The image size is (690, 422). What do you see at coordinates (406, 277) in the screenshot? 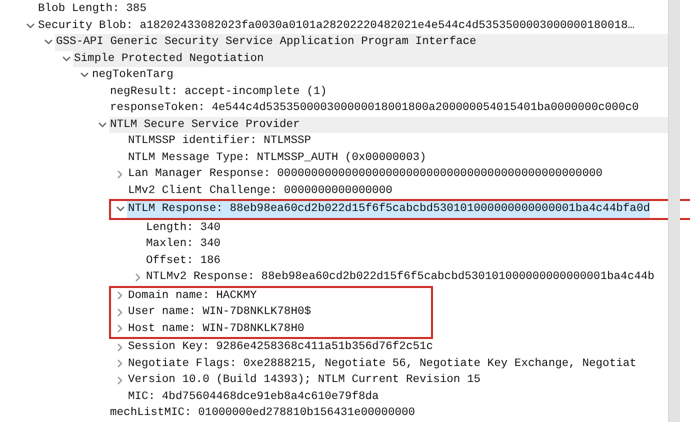
I see `tree-item: NTLMv2 Response: 88eb98ea60cd2b022d15f6f5cabcbd530101000000000000001ba4c44b` at bounding box center [406, 277].